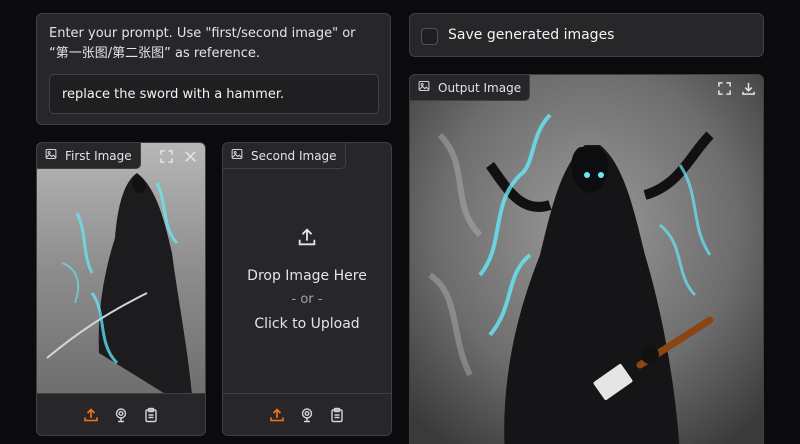  Describe the element at coordinates (429, 36) in the screenshot. I see `save-images-checkbox` at that location.